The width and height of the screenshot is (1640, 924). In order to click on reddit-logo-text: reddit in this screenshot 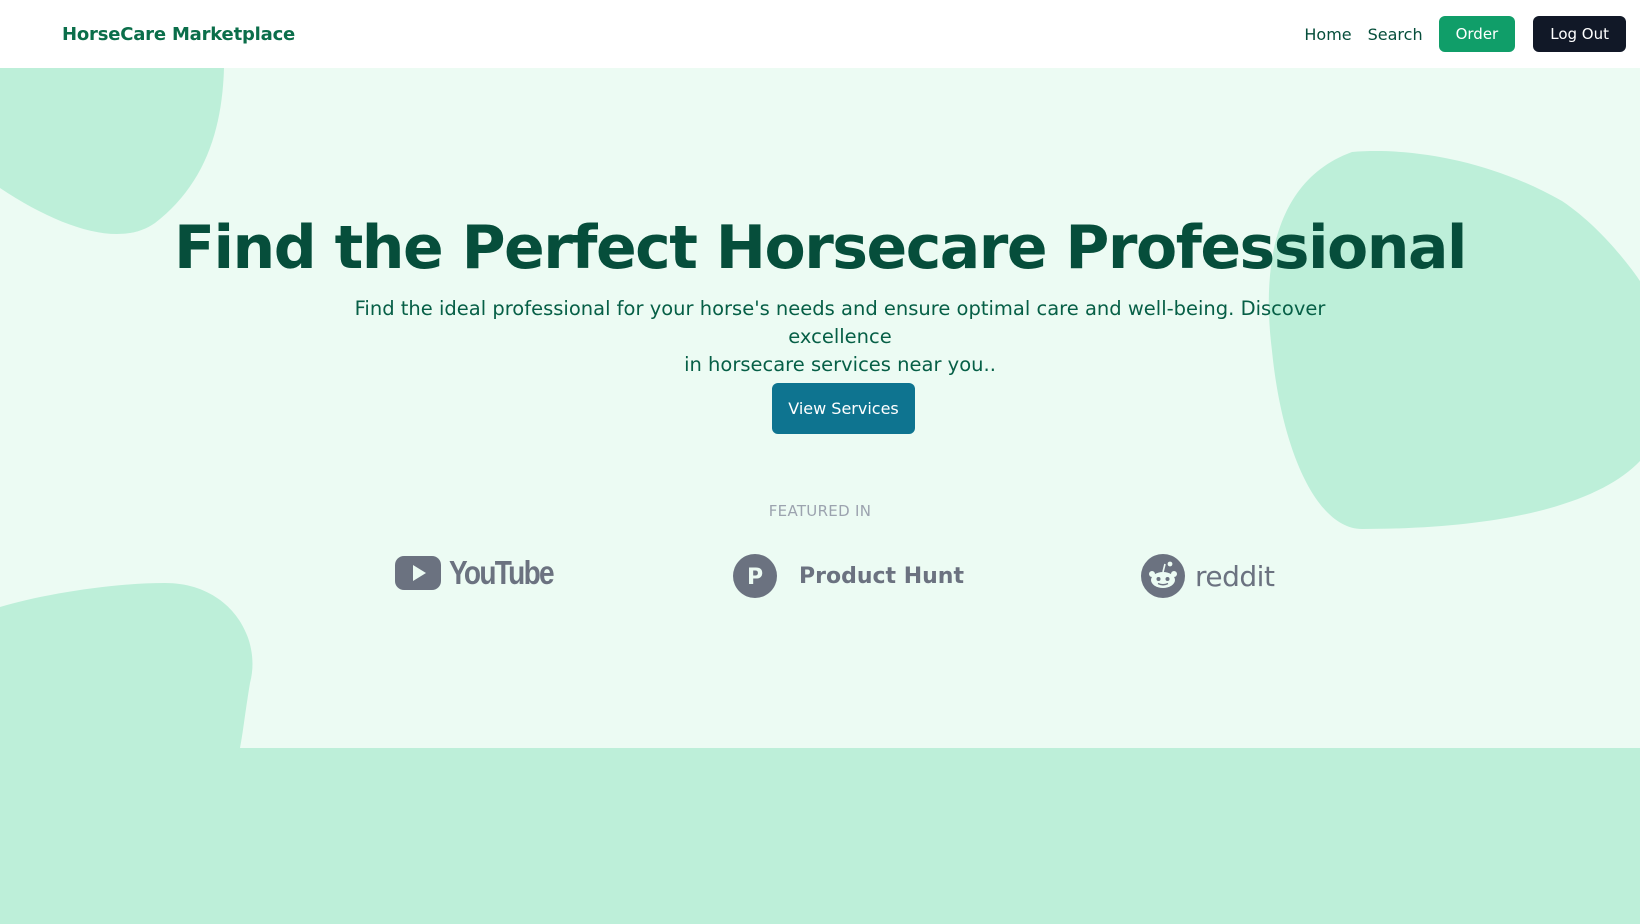, I will do `click(1235, 576)`.